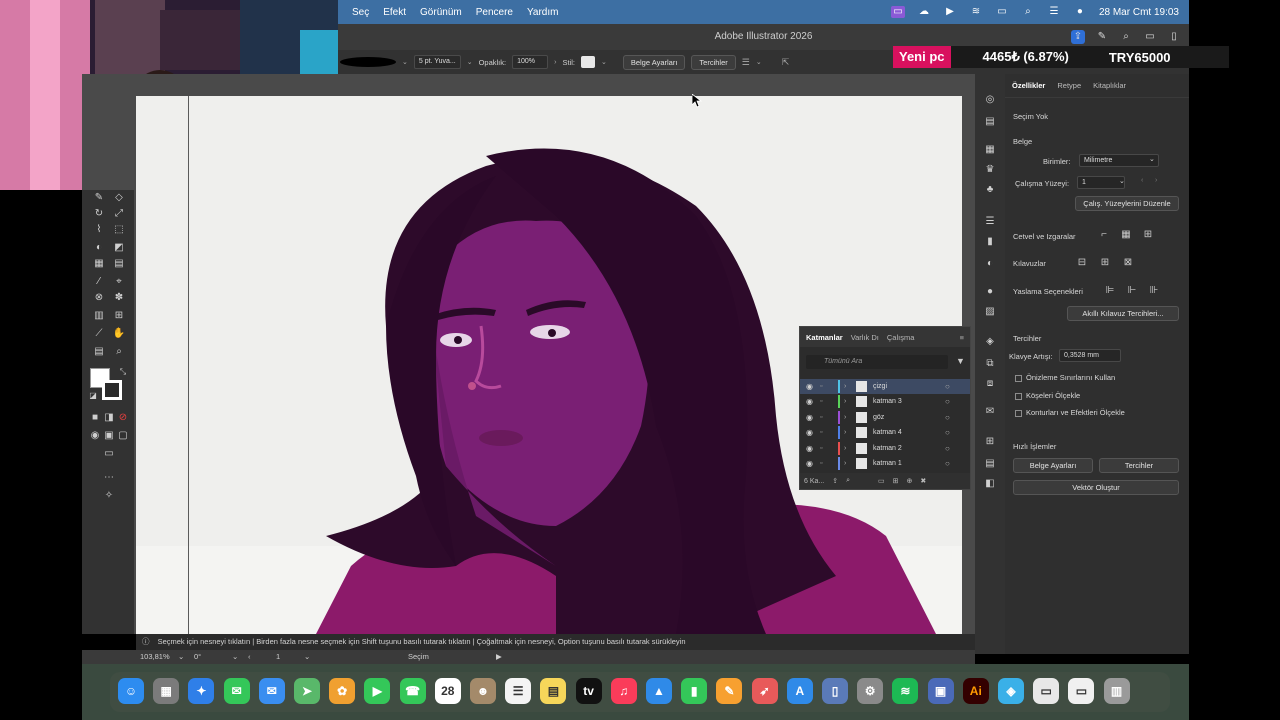 Image resolution: width=1280 pixels, height=720 pixels. I want to click on phone-icon: ☎, so click(412, 691).